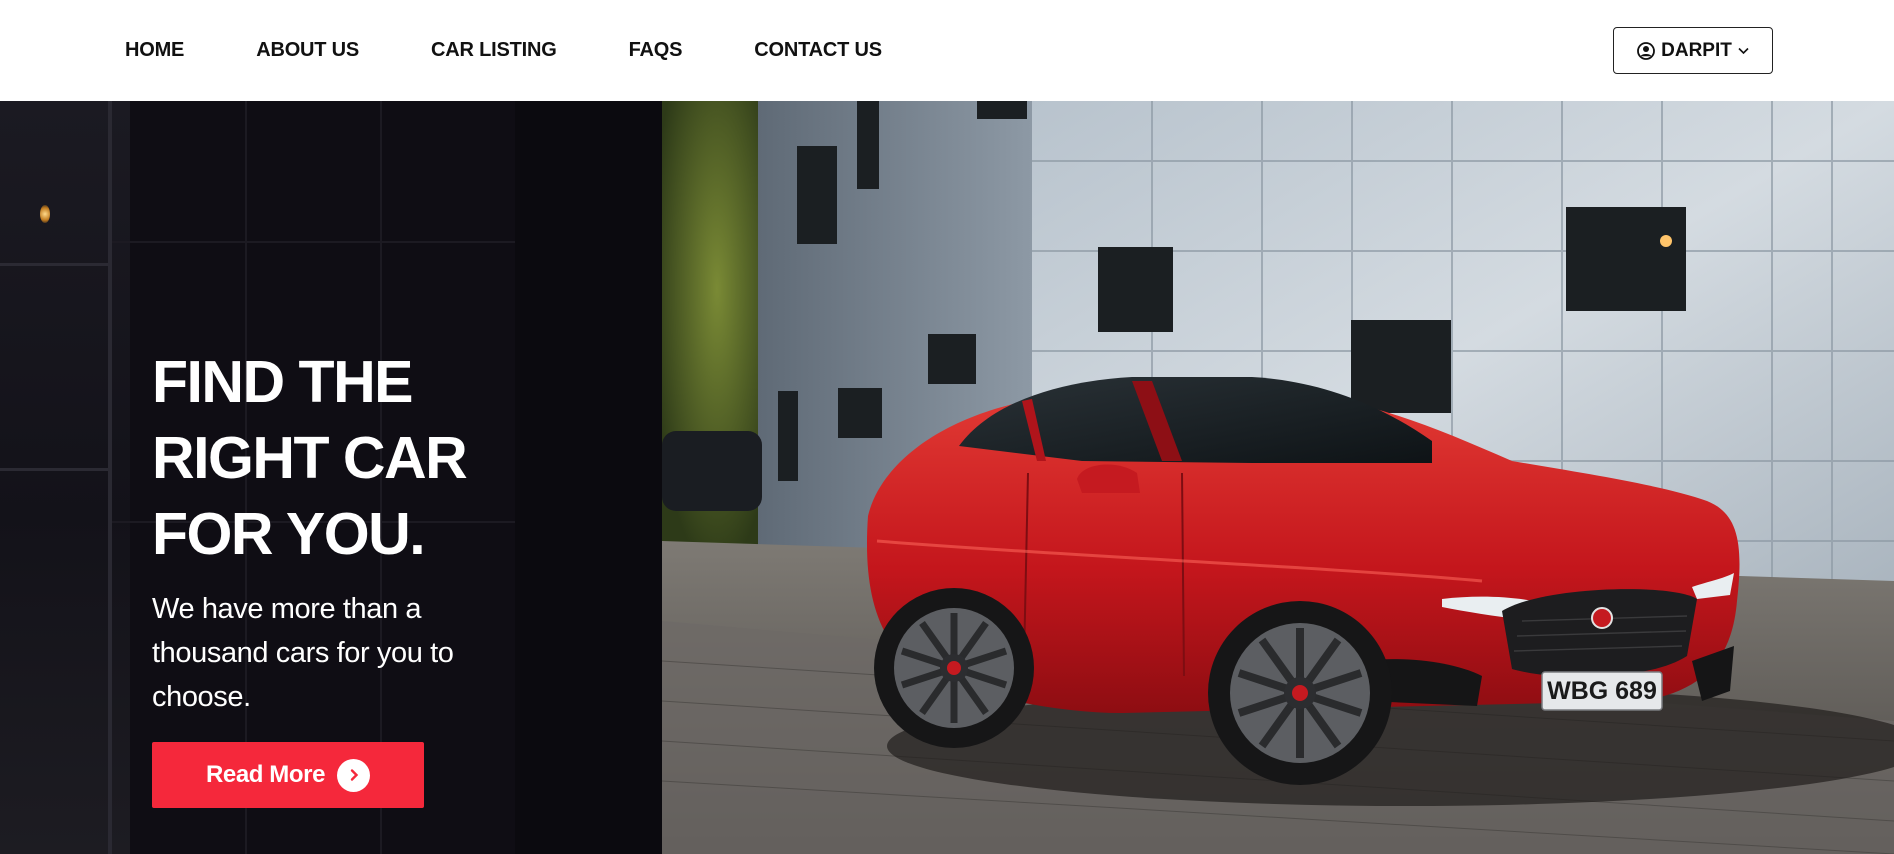 The image size is (1894, 854). I want to click on read-more-button: Read More, so click(288, 775).